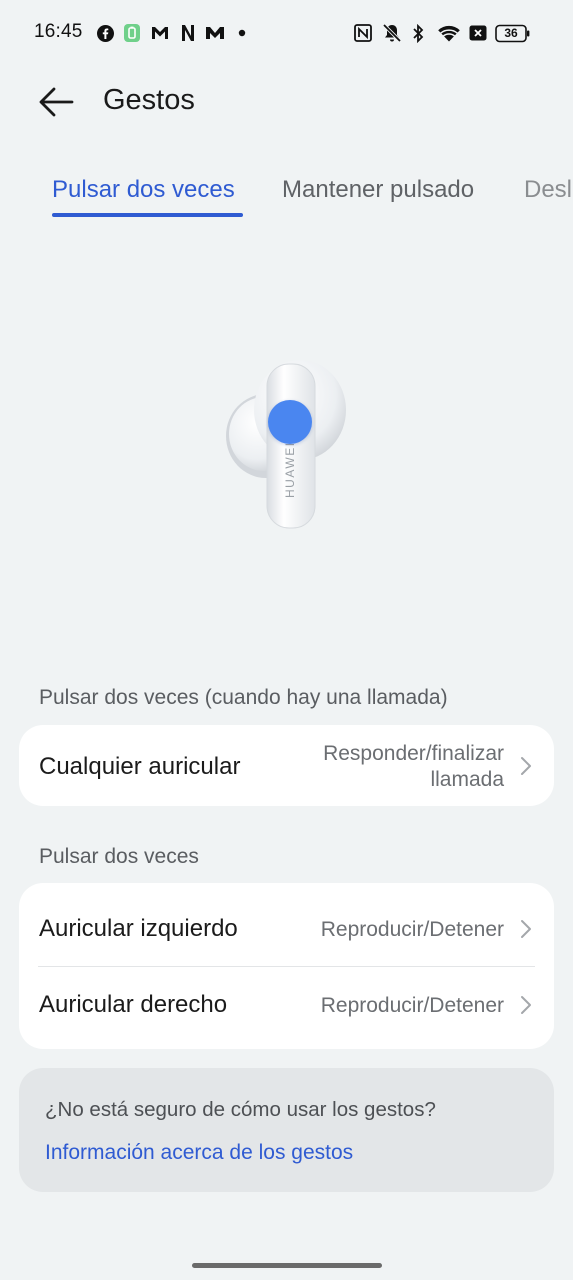 This screenshot has height=1280, width=573. I want to click on tap-hotspot, so click(290, 422).